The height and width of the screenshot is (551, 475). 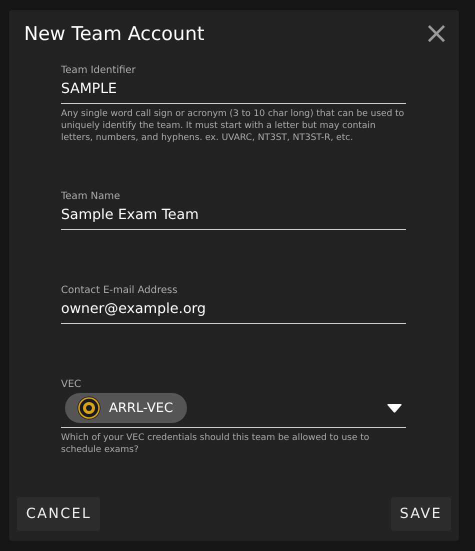 What do you see at coordinates (91, 196) in the screenshot?
I see `field-label: Team Name` at bounding box center [91, 196].